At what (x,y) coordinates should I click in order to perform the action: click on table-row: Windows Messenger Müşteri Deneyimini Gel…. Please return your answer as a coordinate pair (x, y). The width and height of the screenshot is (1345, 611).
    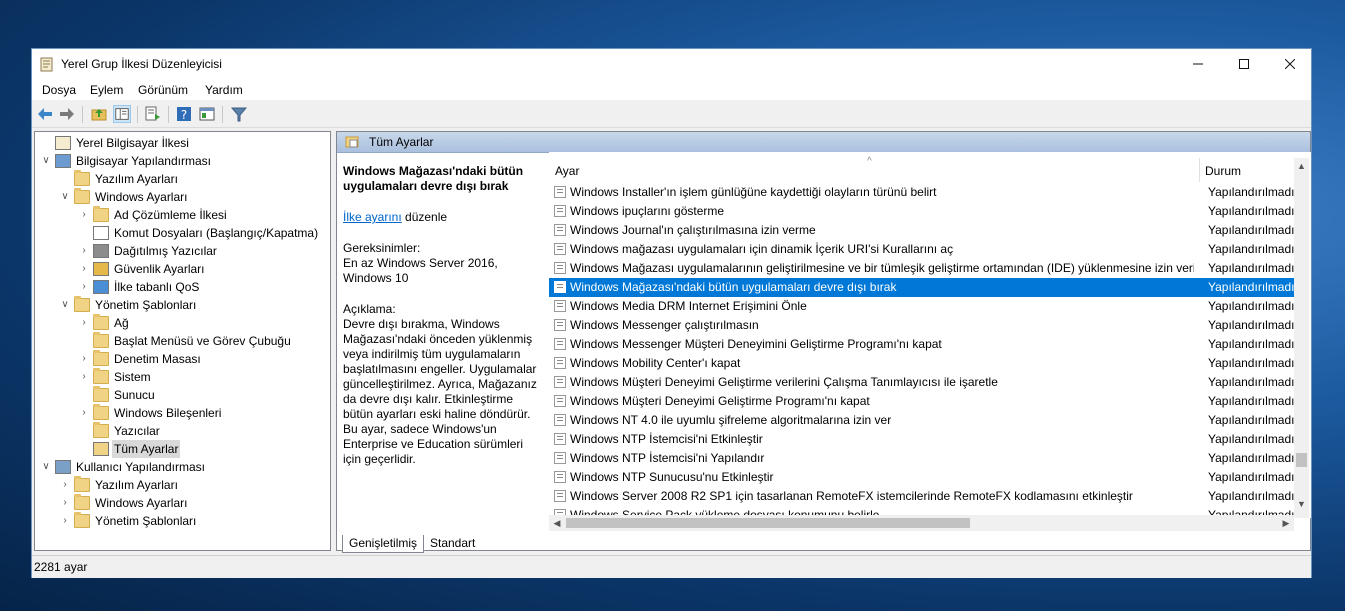
    Looking at the image, I should click on (921, 344).